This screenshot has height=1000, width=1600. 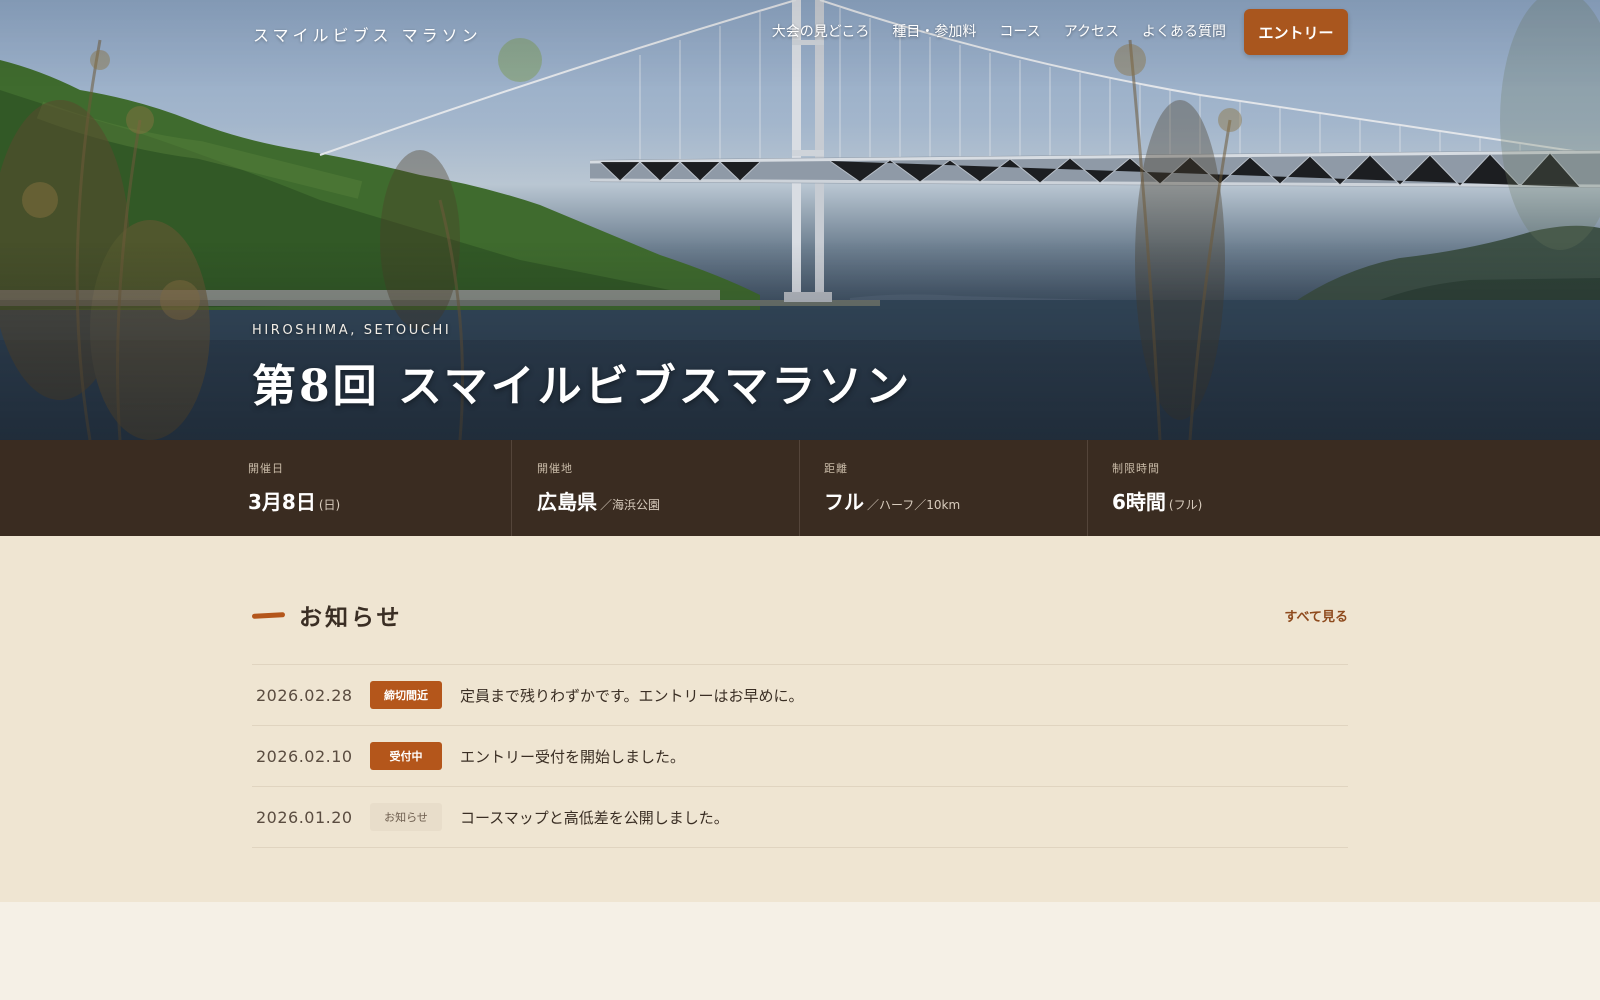 I want to click on info-distance-label: 距離, so click(x=836, y=468).